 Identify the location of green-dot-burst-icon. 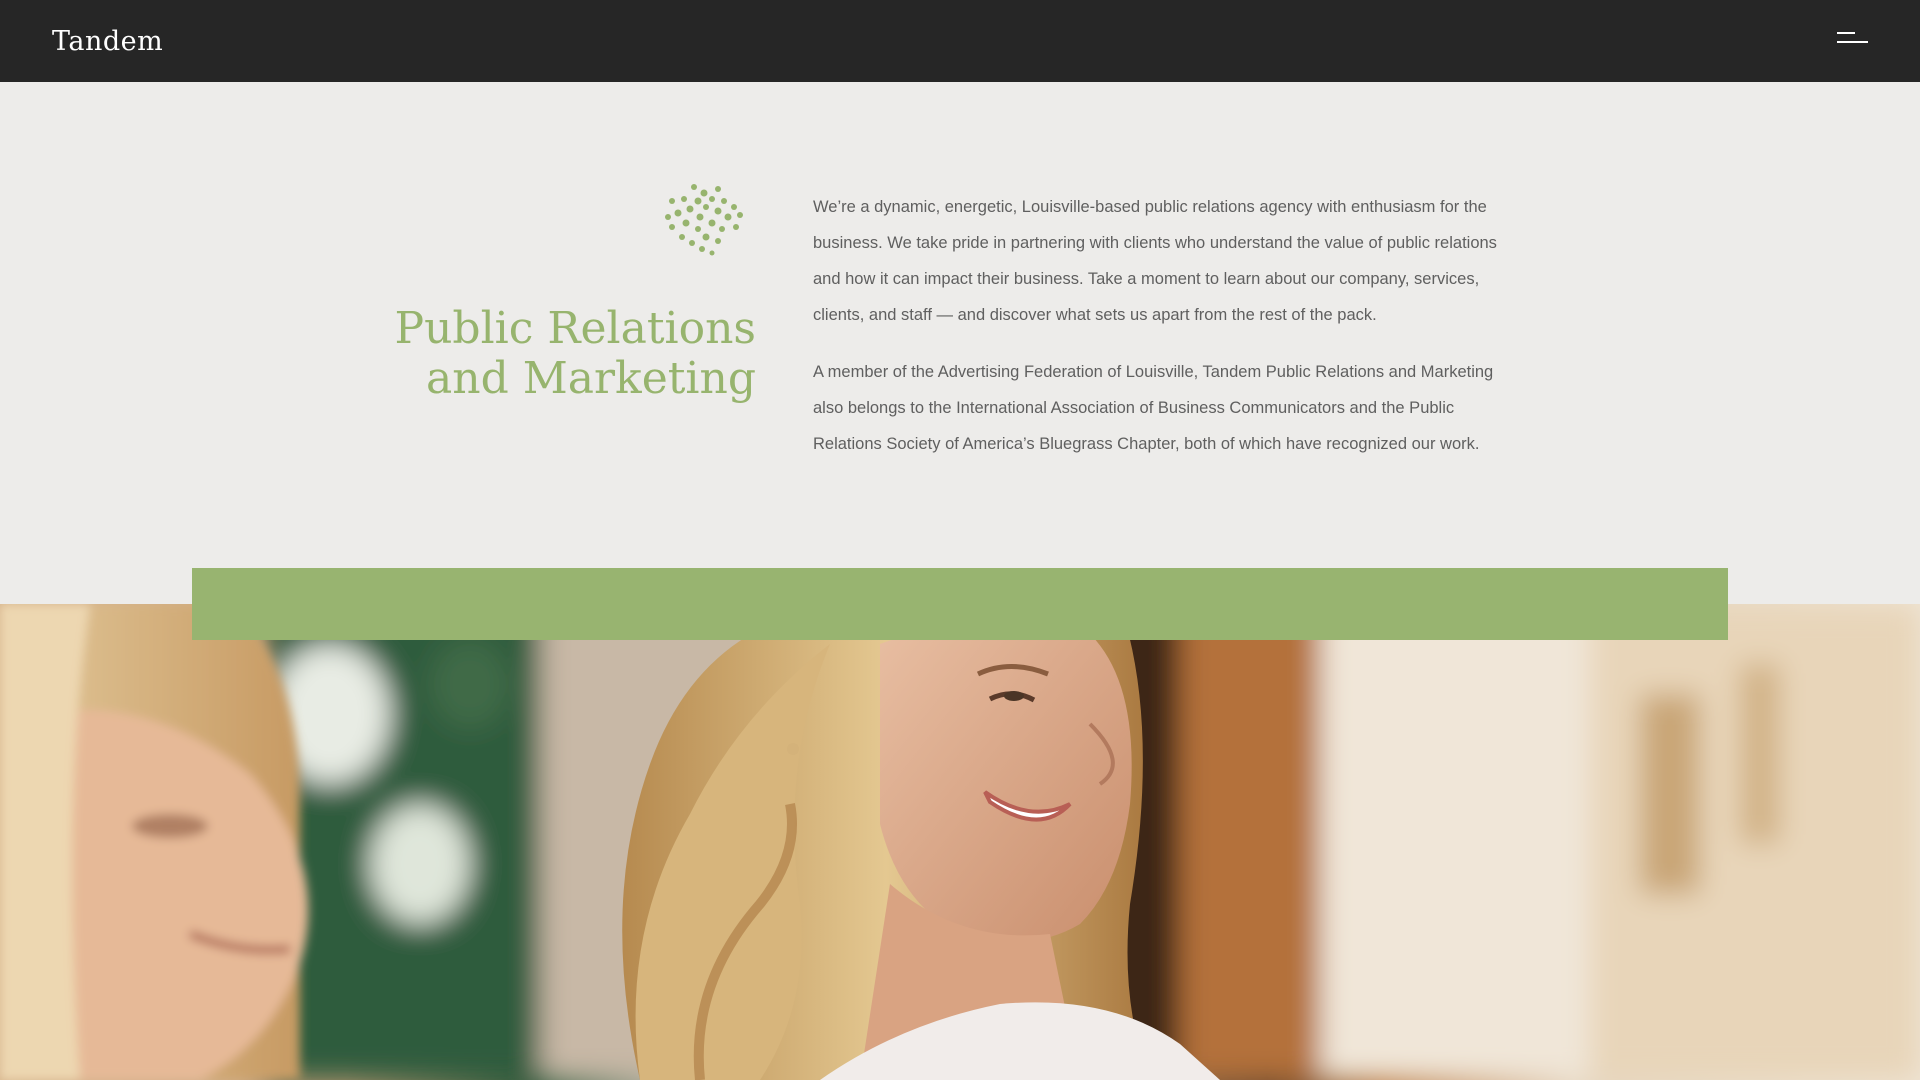
(704, 220).